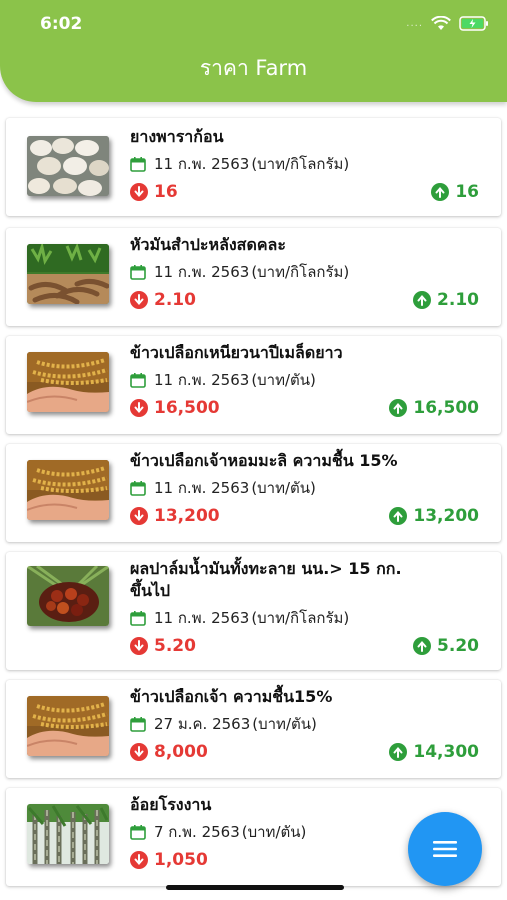 This screenshot has width=507, height=900. What do you see at coordinates (446, 300) in the screenshot?
I see `max-price: 2.10` at bounding box center [446, 300].